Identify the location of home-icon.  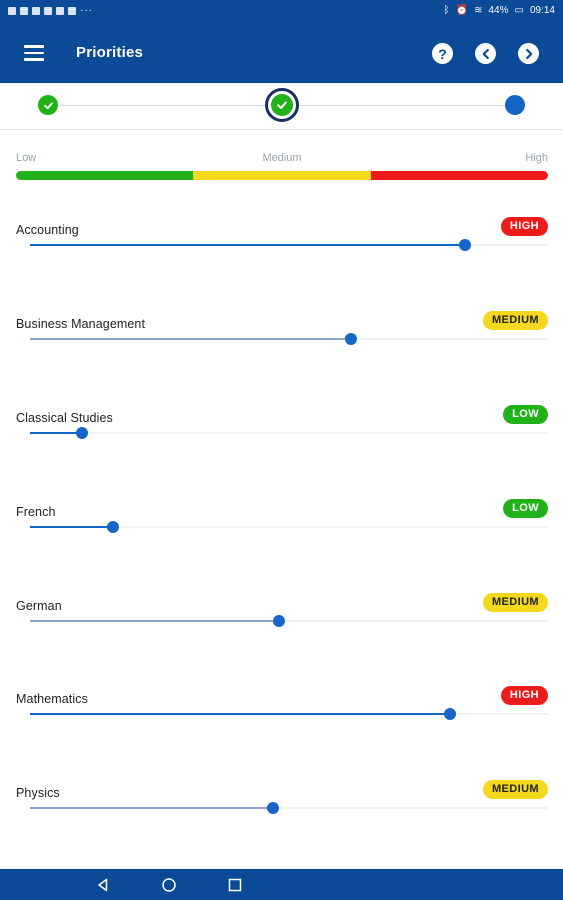
(169, 885).